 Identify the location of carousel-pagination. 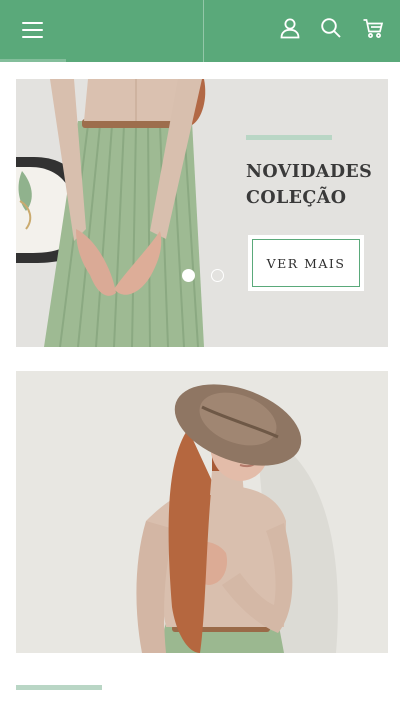
(203, 275).